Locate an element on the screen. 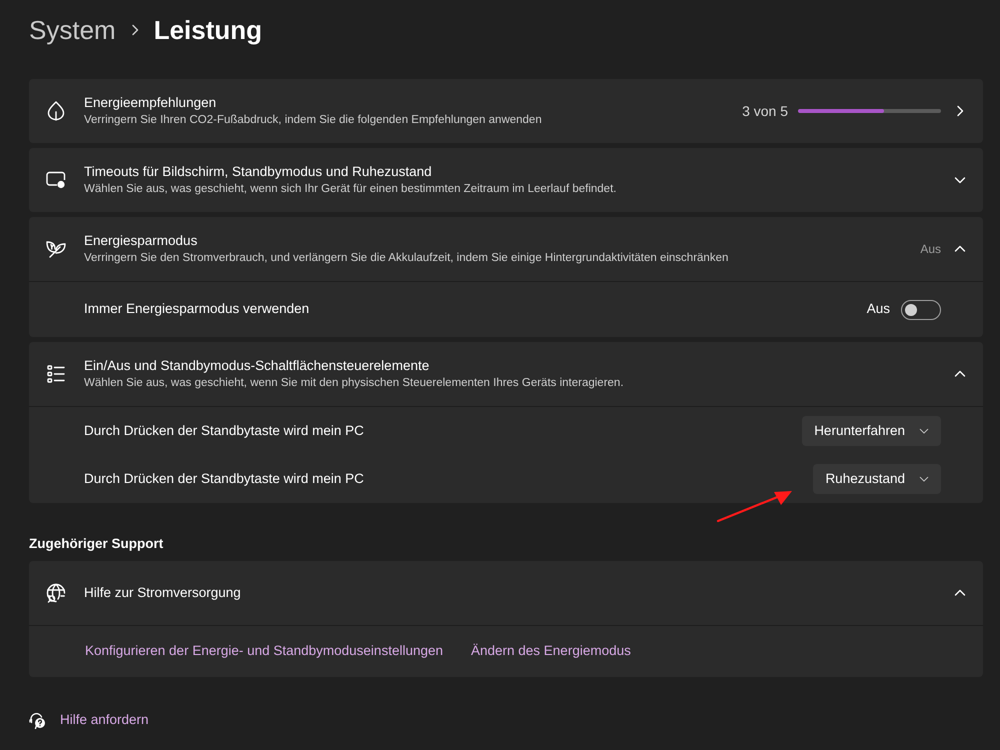 The image size is (1000, 750). toggle-state-text: Aus is located at coordinates (878, 309).